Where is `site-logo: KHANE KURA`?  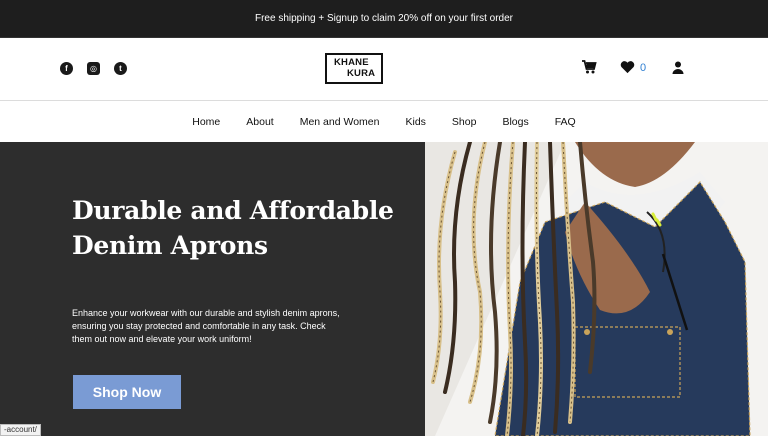 site-logo: KHANE KURA is located at coordinates (354, 68).